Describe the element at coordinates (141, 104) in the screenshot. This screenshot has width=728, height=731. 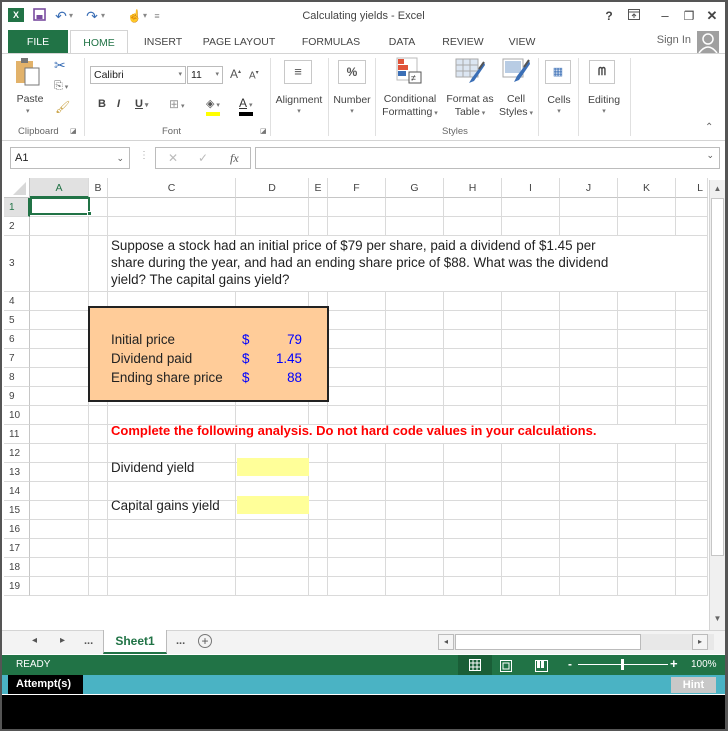
I see `underline-button: U ▾` at that location.